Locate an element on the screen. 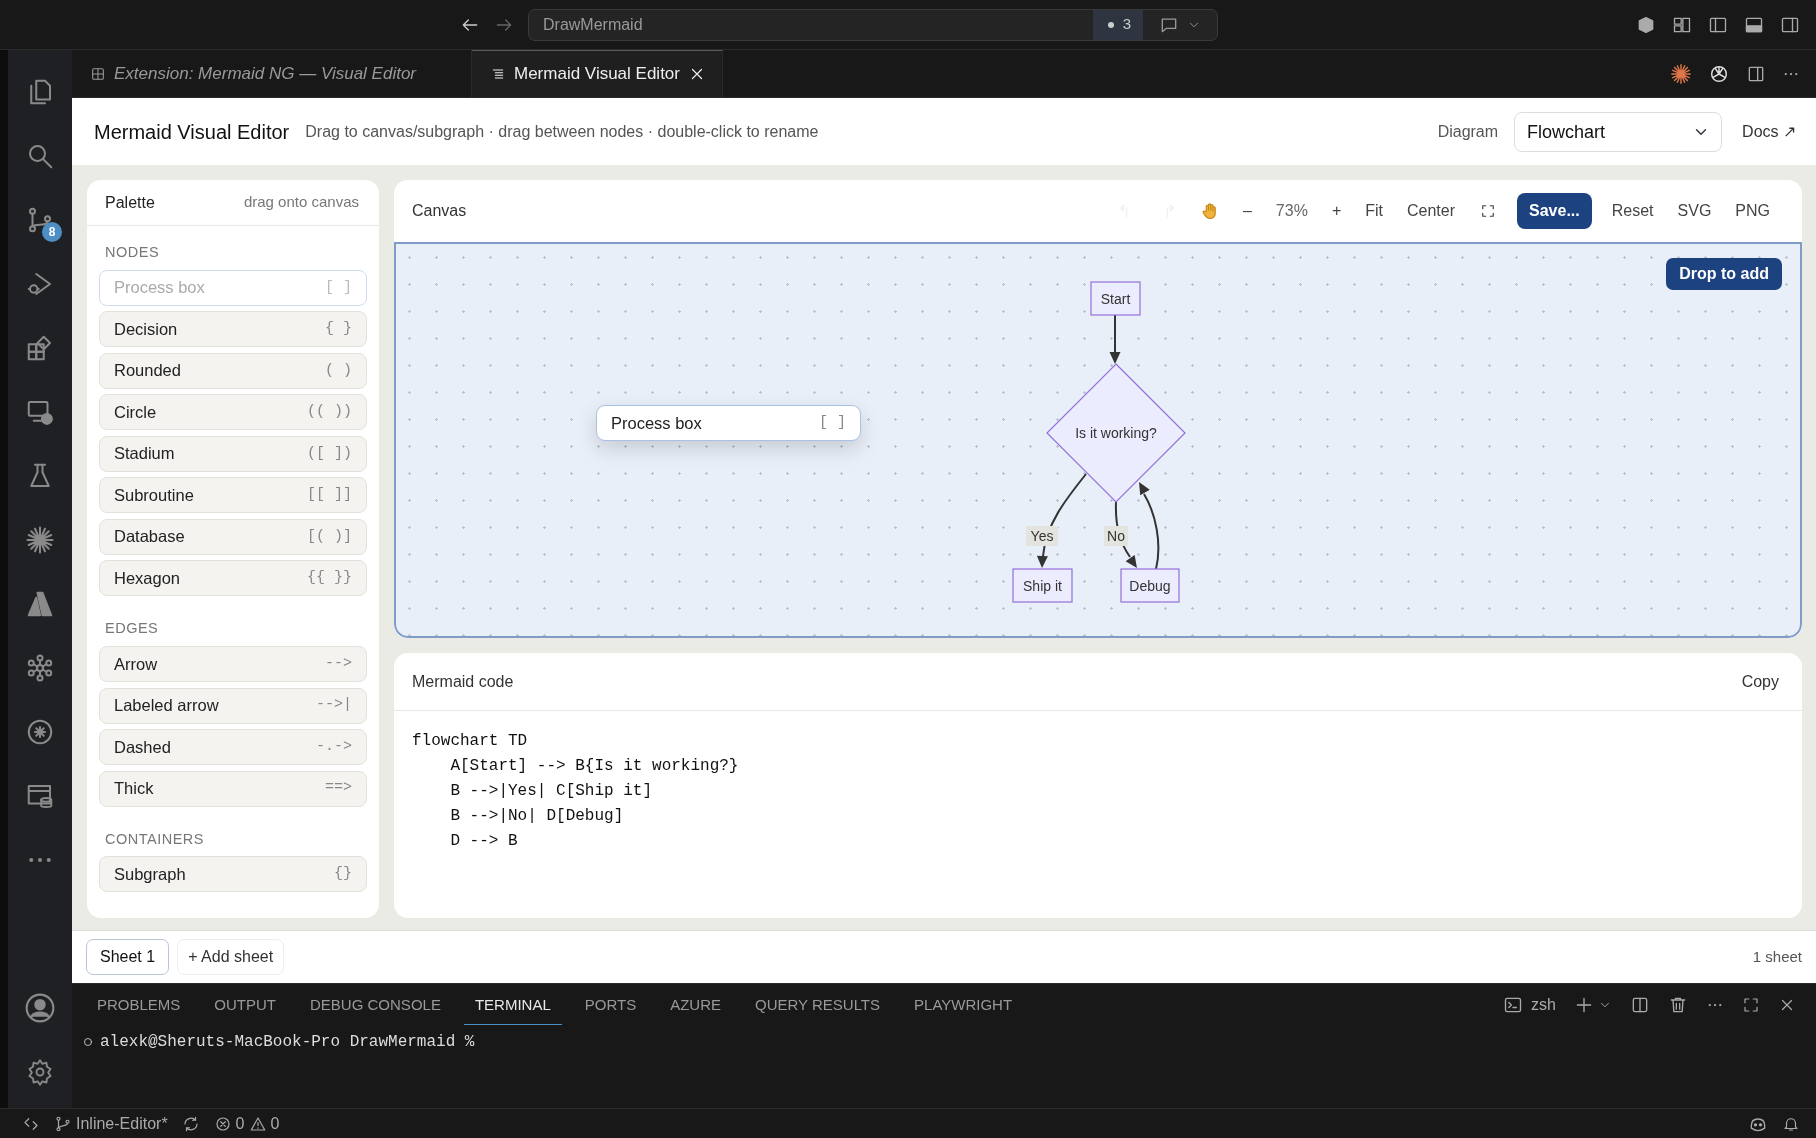 The image size is (1816, 1138). error-icon is located at coordinates (222, 1123).